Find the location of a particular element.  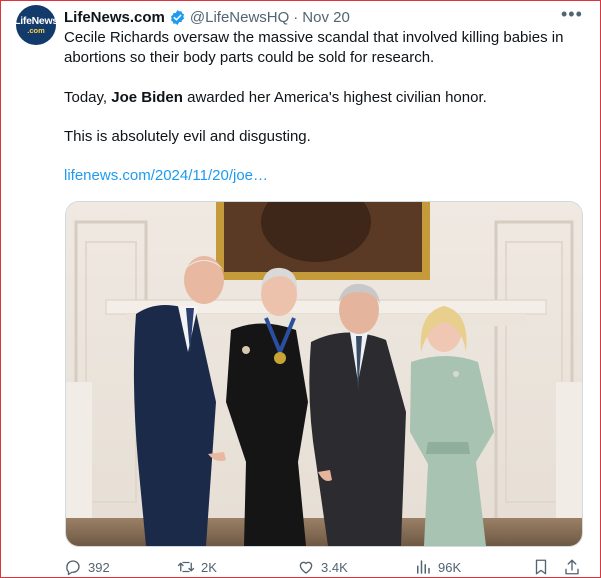

like-count: 3.4K is located at coordinates (334, 567).